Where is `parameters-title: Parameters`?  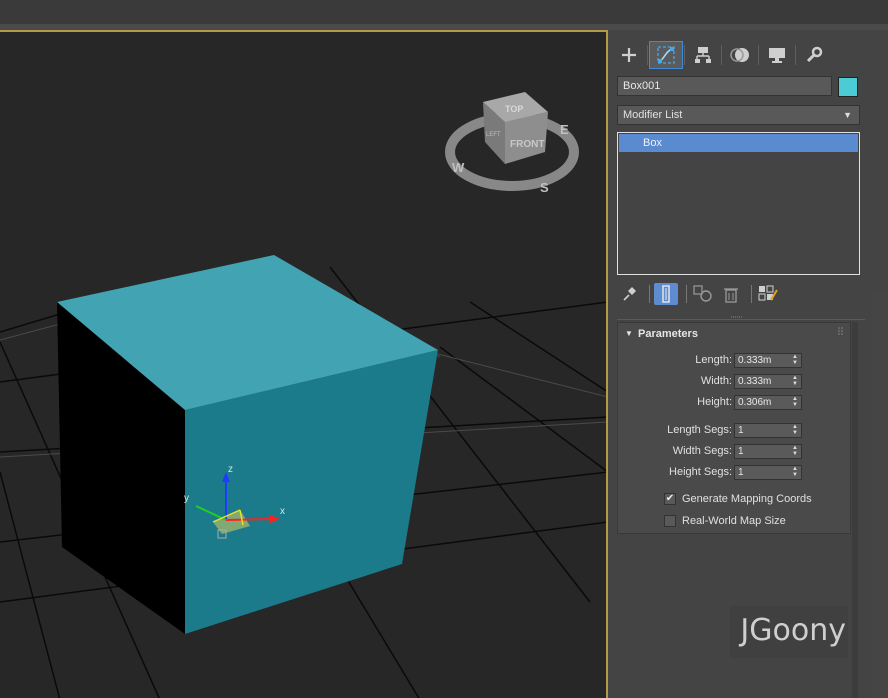 parameters-title: Parameters is located at coordinates (668, 334).